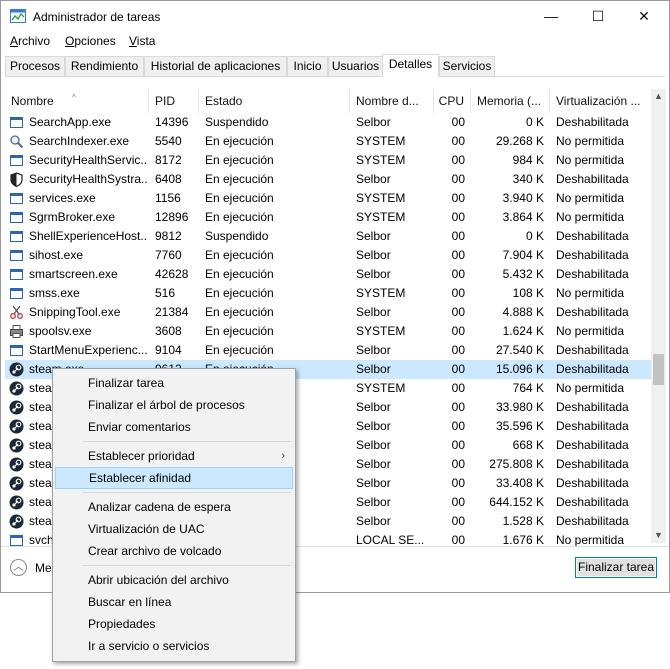 The height and width of the screenshot is (669, 670). Describe the element at coordinates (523, 274) in the screenshot. I see `cell-mem: 5.432 K` at that location.